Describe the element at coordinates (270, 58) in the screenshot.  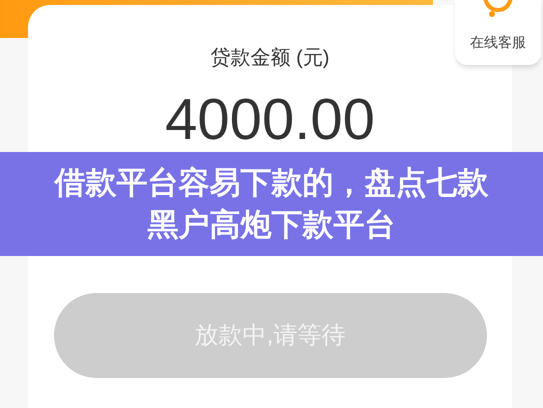
I see `loan-amount-label: 贷款金额 (元)` at that location.